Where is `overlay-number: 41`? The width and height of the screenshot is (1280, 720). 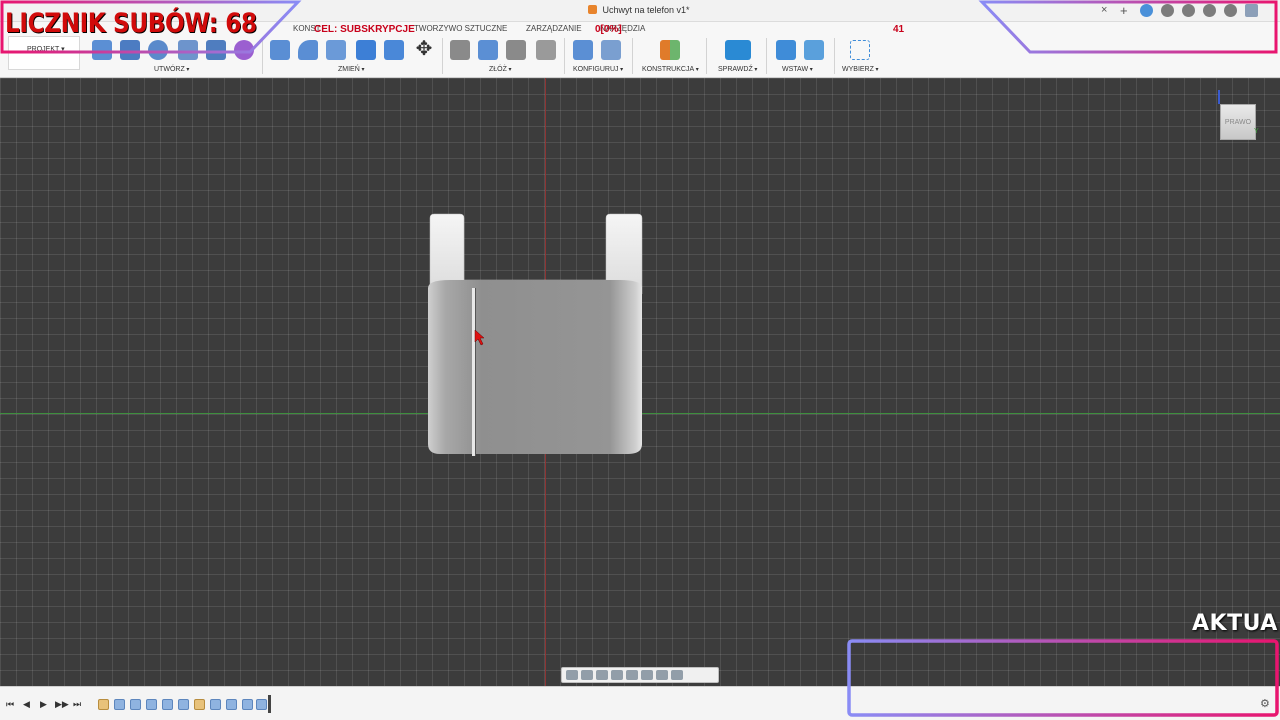 overlay-number: 41 is located at coordinates (899, 29).